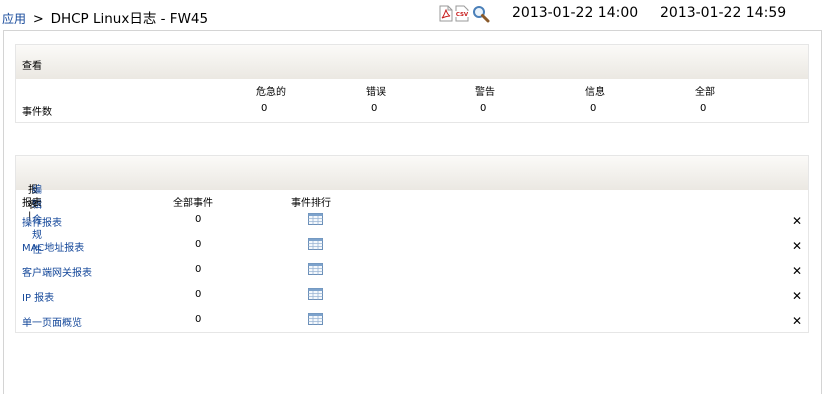 The height and width of the screenshot is (394, 822). Describe the element at coordinates (446, 13) in the screenshot. I see `pdf-export-icon` at that location.